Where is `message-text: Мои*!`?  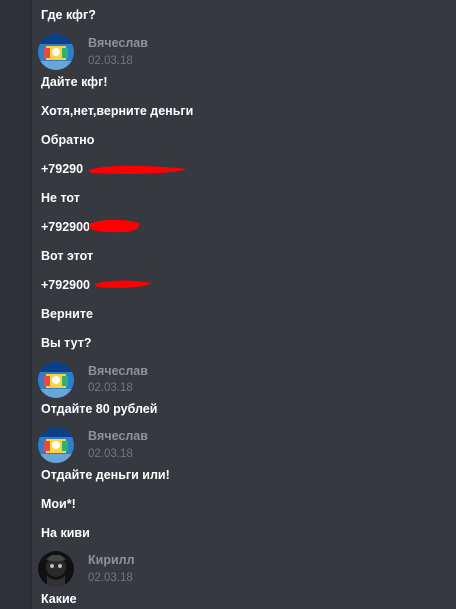 message-text: Мои*! is located at coordinates (58, 504).